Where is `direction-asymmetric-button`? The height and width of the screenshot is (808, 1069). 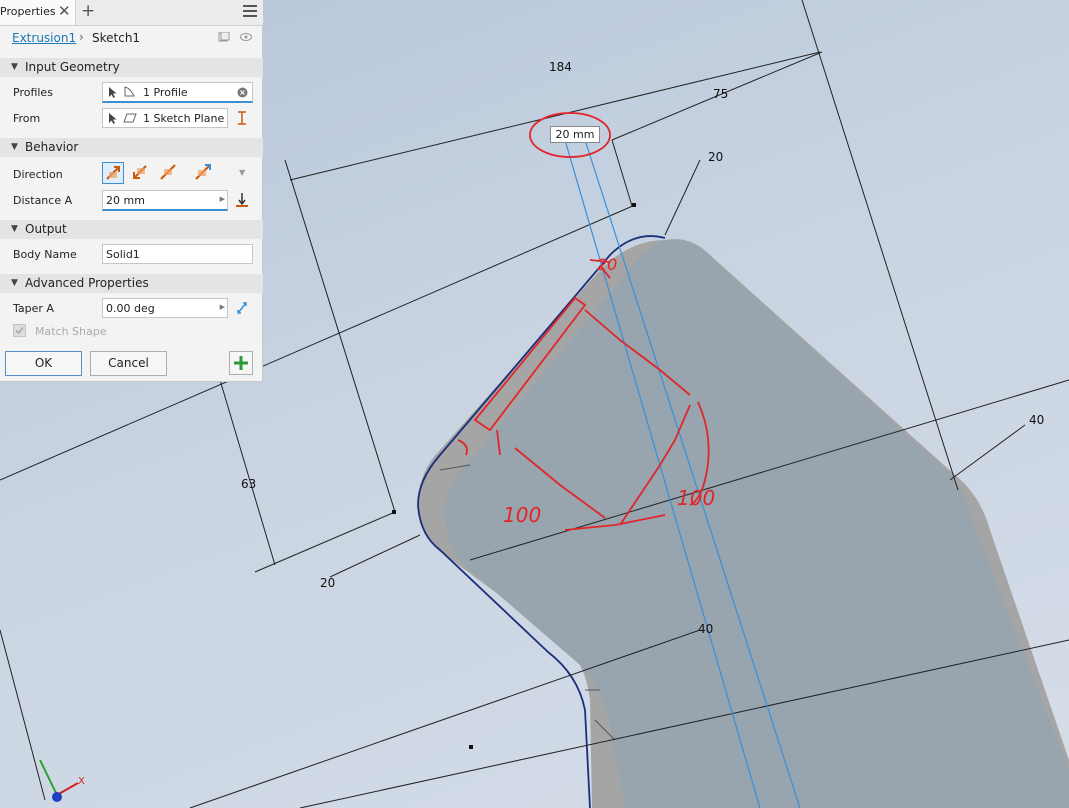 direction-asymmetric-button is located at coordinates (204, 173).